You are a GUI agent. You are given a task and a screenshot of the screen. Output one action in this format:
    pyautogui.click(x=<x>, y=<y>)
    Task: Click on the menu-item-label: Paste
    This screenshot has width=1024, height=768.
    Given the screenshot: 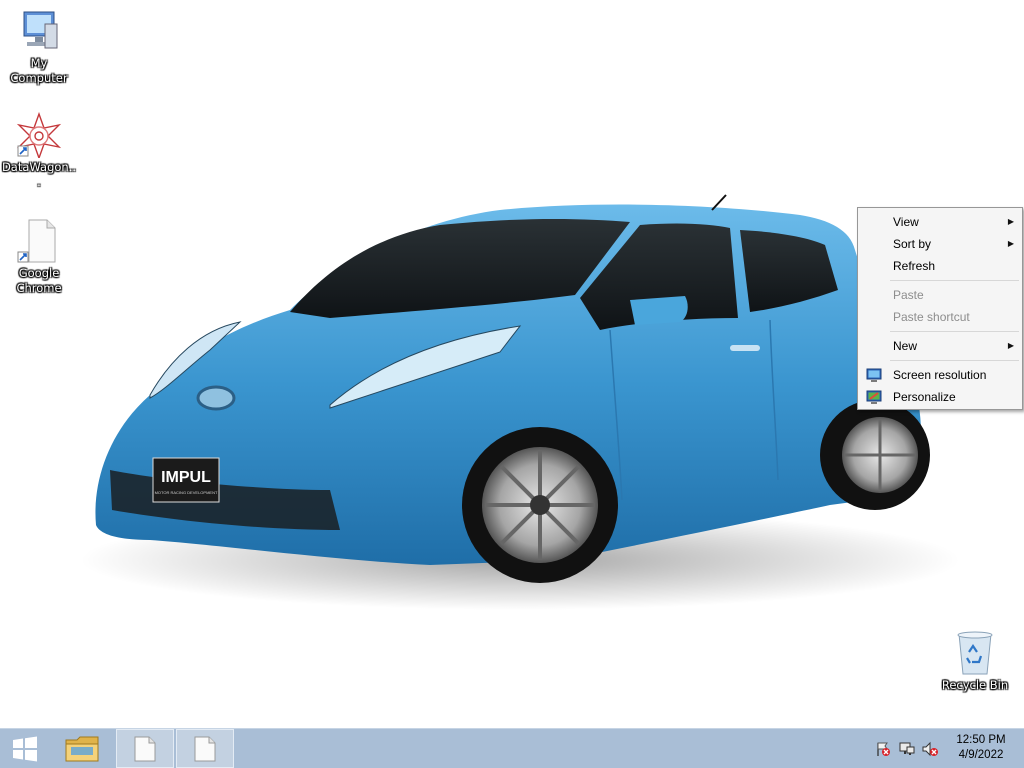 What is the action you would take?
    pyautogui.click(x=908, y=295)
    